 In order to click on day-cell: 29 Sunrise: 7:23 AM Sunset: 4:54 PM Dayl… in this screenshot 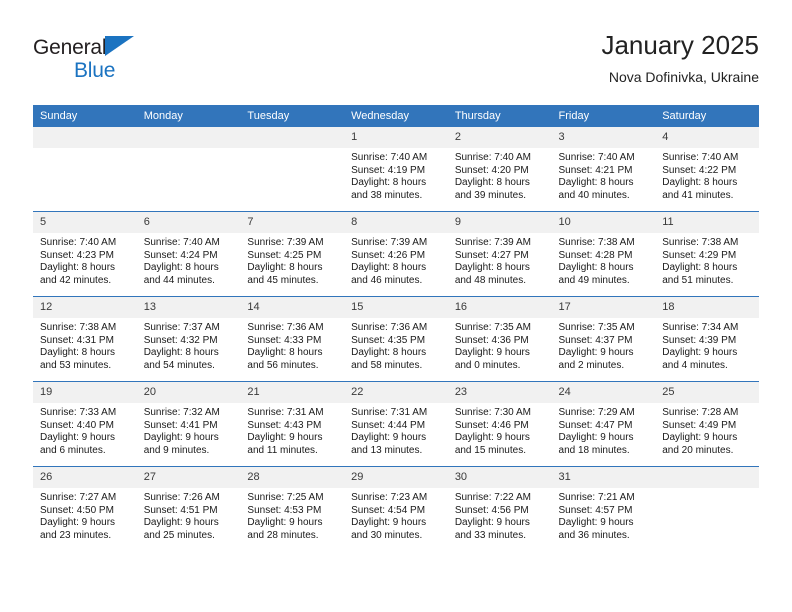, I will do `click(396, 508)`.